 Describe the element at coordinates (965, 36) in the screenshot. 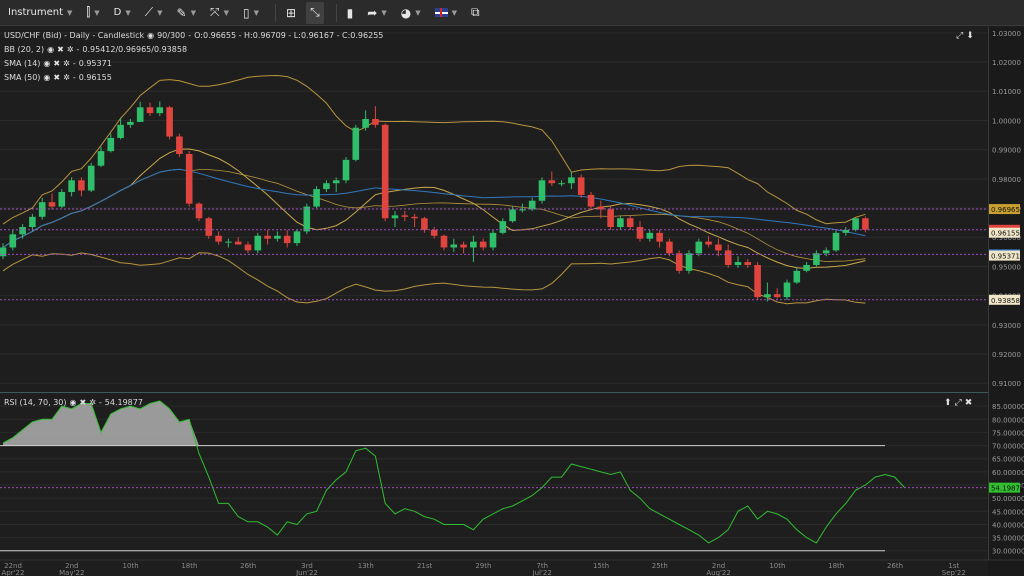

I see `main-pane-controls: ⤢ ⬇` at that location.